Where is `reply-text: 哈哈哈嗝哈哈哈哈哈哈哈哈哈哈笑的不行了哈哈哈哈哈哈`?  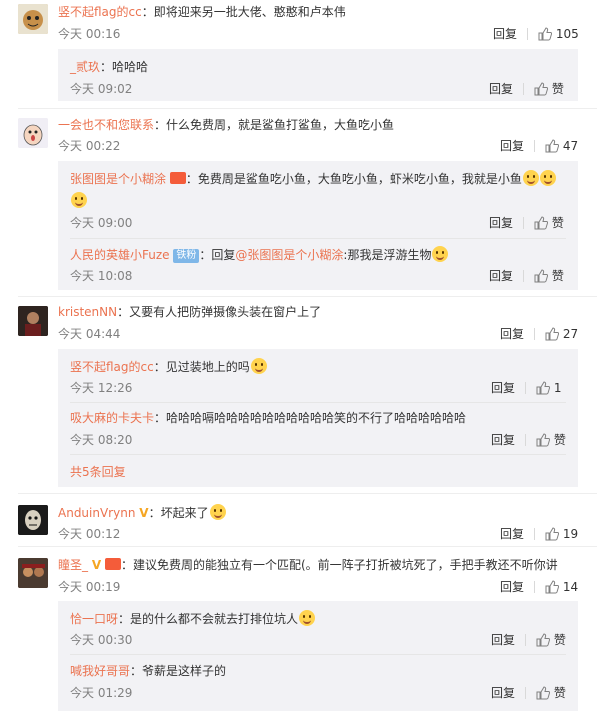
reply-text: 哈哈哈嗝哈哈哈哈哈哈哈哈哈哈笑的不行了哈哈哈哈哈哈 is located at coordinates (316, 418).